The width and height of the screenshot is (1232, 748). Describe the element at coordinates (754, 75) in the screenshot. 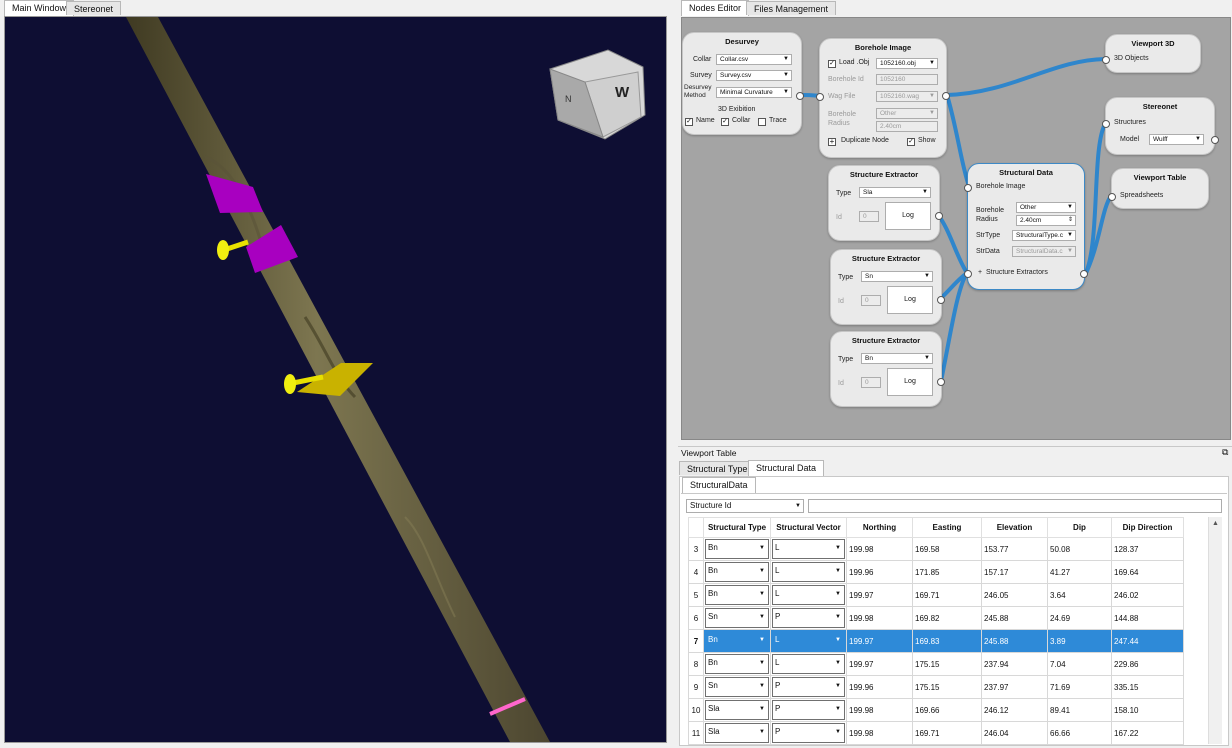

I see `survey-combo: Survey.csv ▼` at that location.